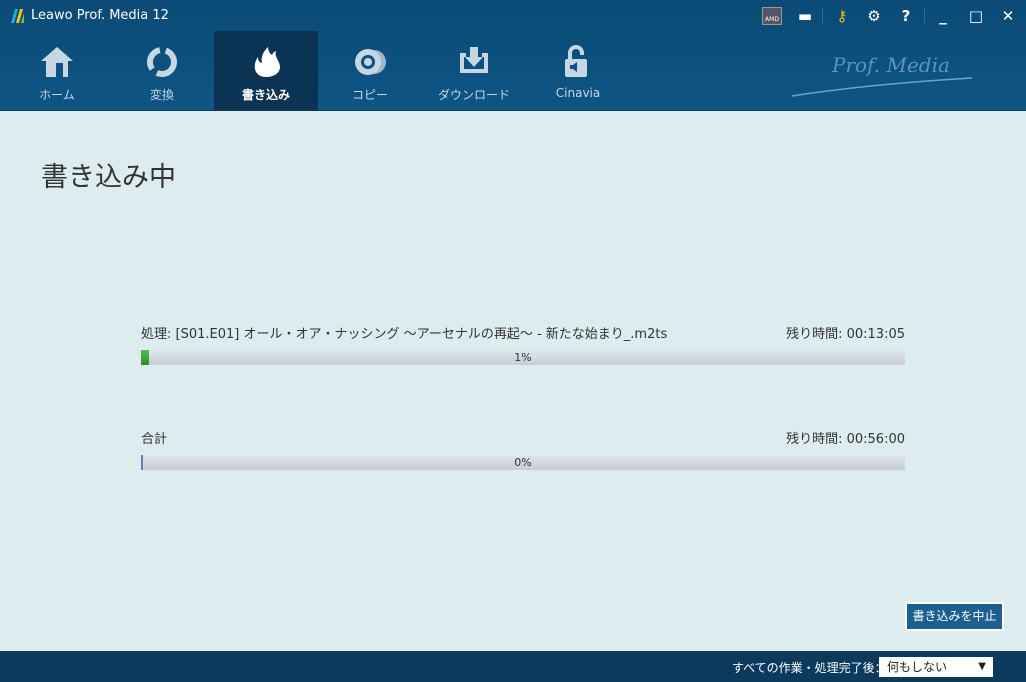 This screenshot has height=682, width=1026. What do you see at coordinates (578, 93) in the screenshot?
I see `tab-label: Cinavia` at bounding box center [578, 93].